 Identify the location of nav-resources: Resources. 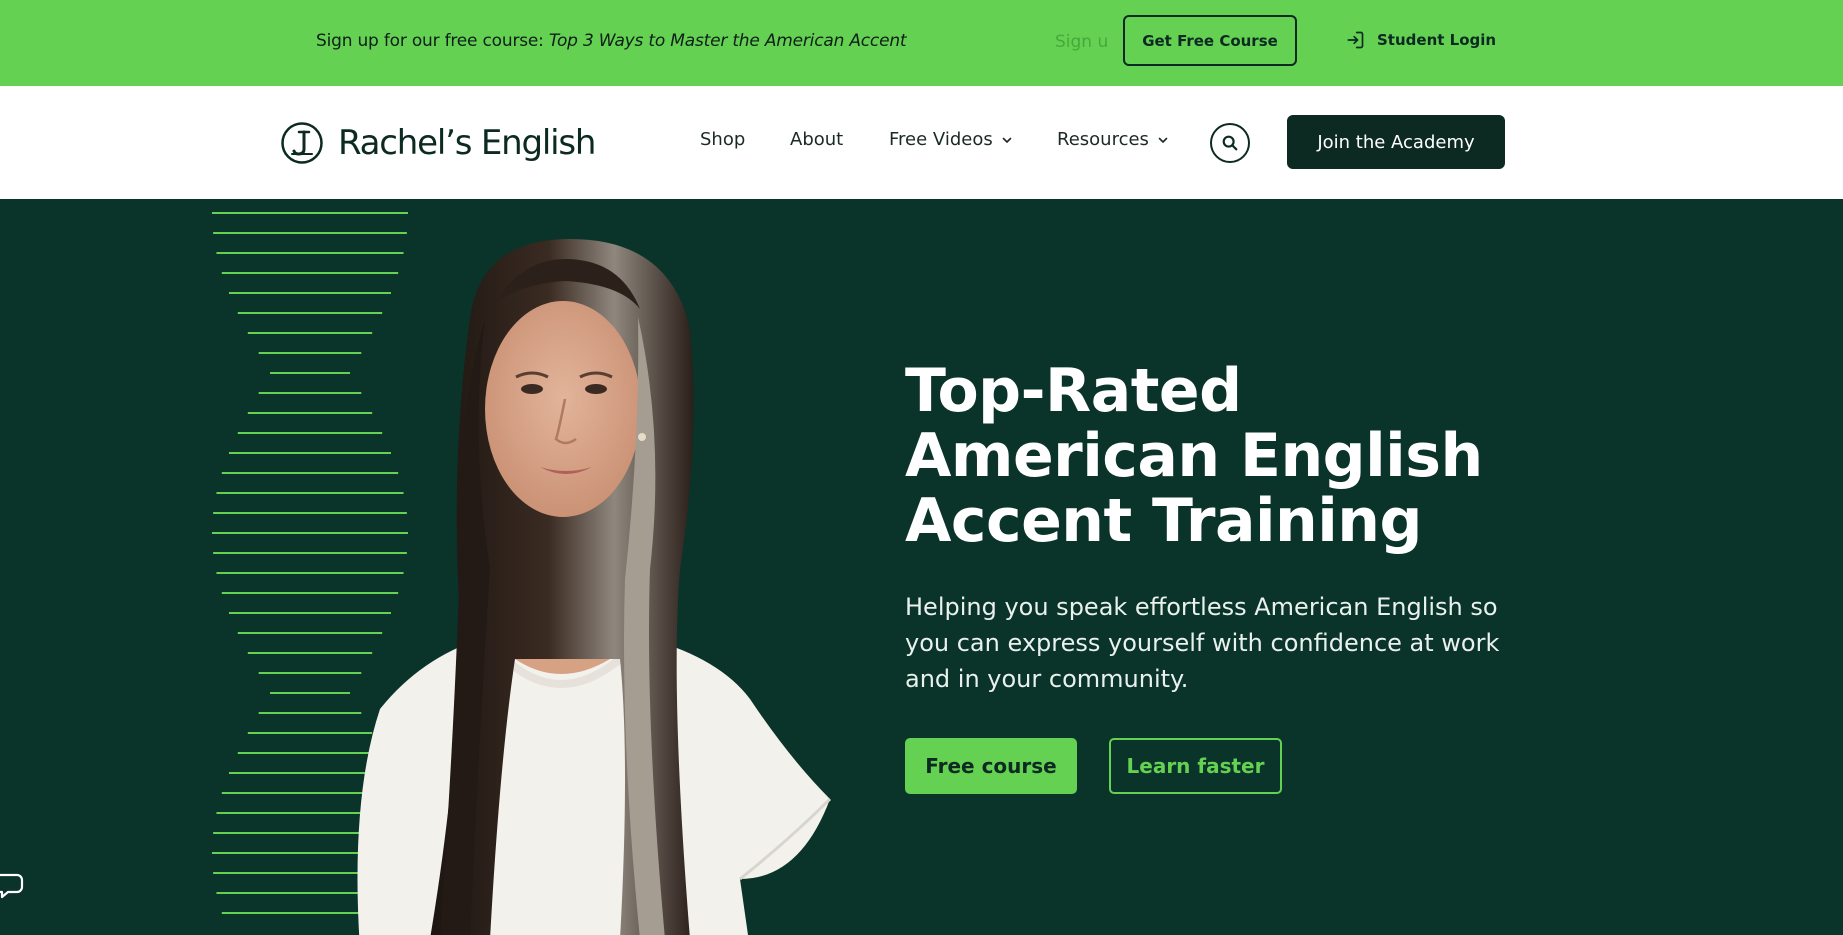
(1113, 139).